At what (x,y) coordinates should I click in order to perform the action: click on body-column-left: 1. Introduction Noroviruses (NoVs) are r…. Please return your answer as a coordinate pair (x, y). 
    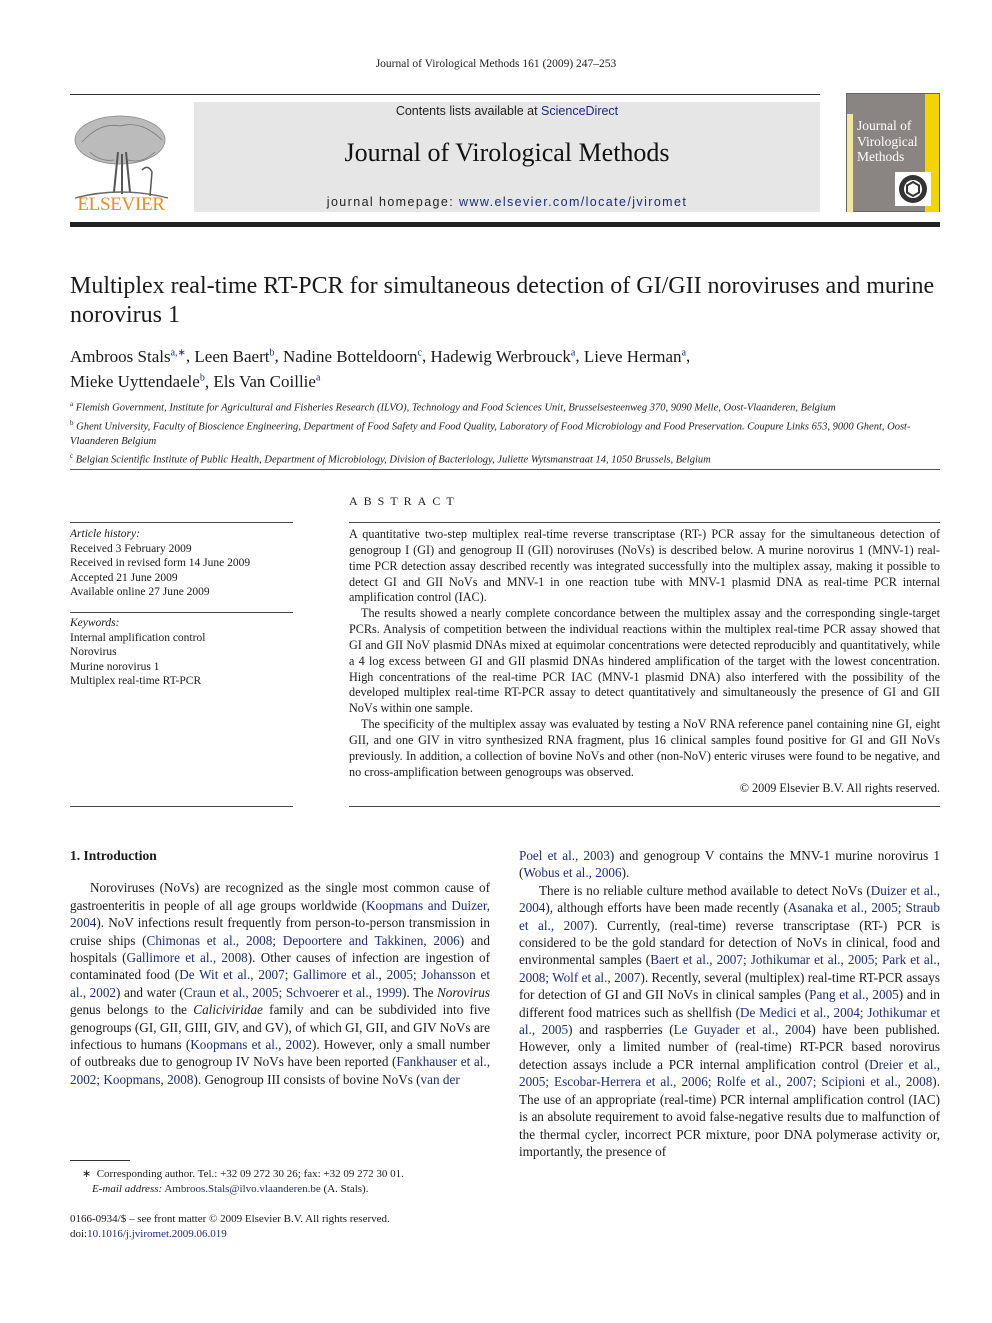
    Looking at the image, I should click on (280, 967).